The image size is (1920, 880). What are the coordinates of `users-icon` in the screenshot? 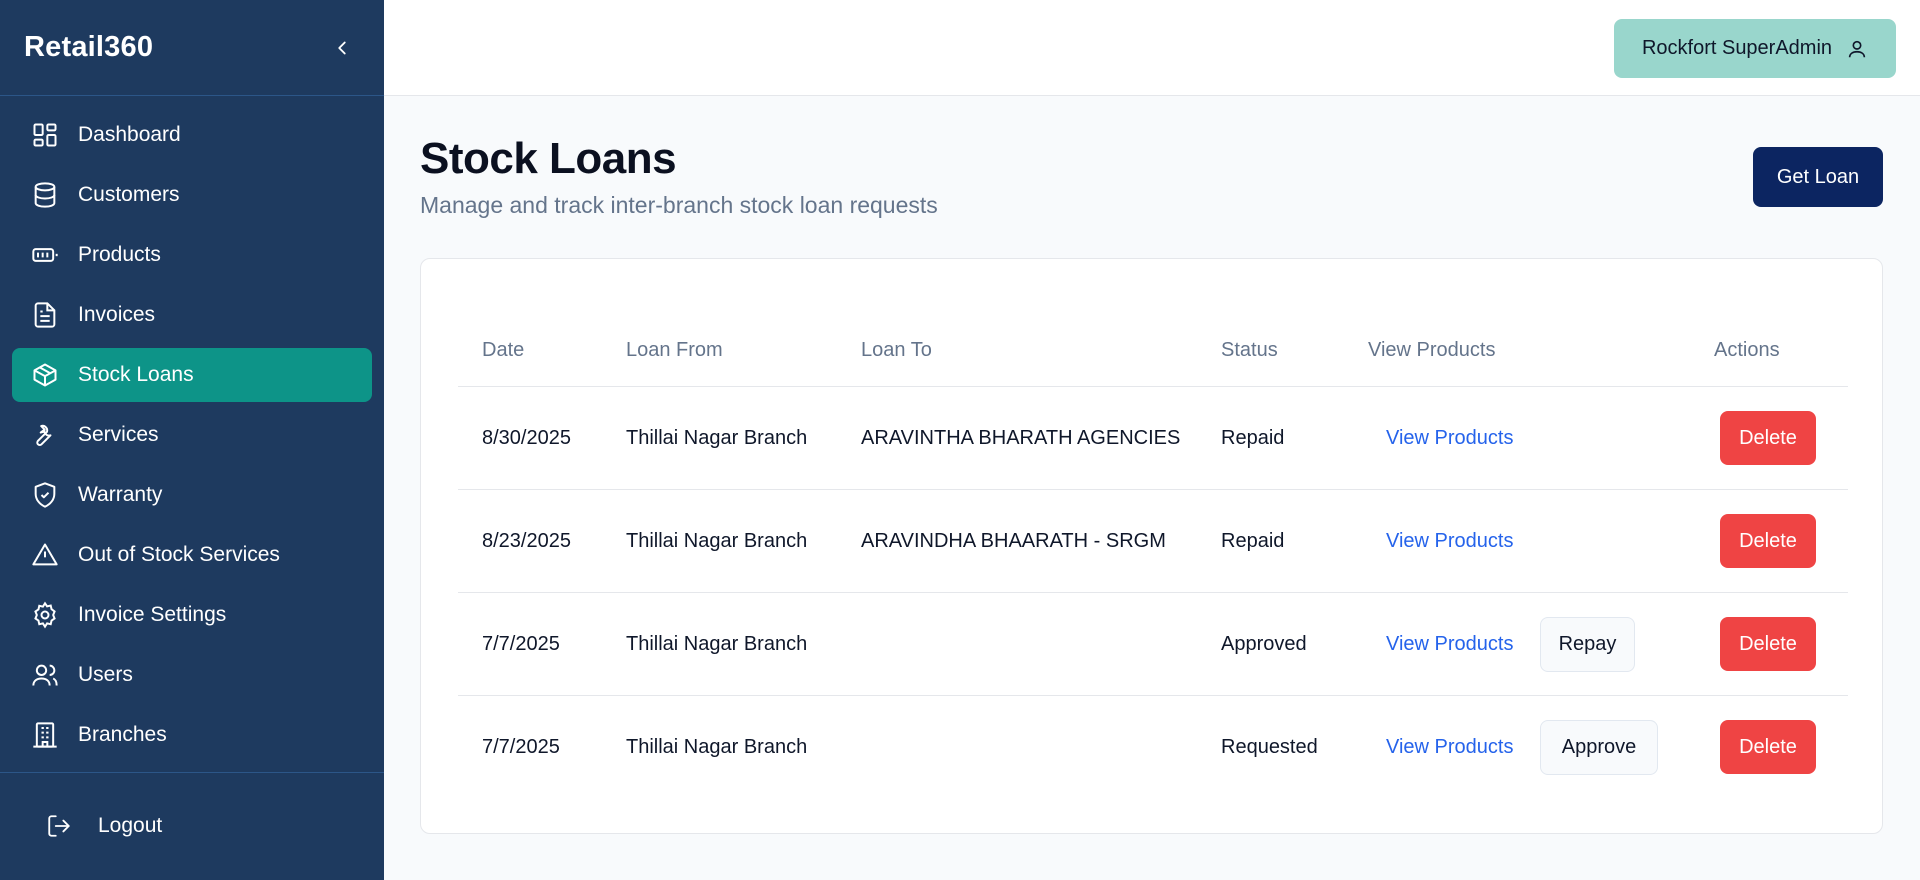 It's located at (45, 675).